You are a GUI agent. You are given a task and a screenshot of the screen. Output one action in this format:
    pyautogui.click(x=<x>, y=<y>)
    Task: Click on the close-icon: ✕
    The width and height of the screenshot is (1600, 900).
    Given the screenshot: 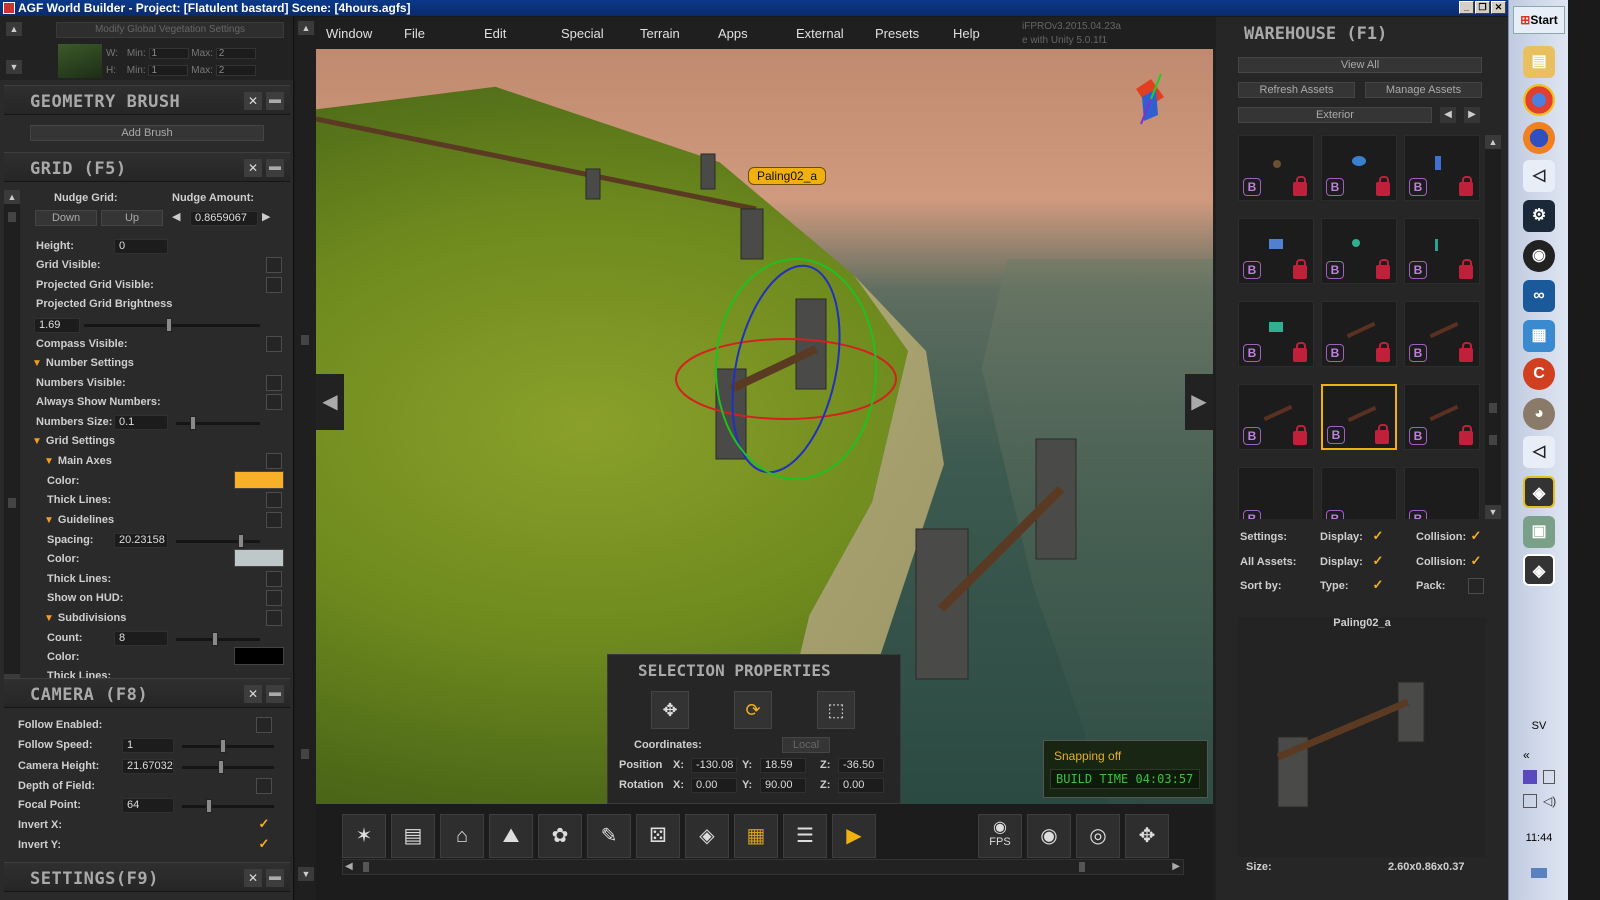 What is the action you would take?
    pyautogui.click(x=253, y=168)
    